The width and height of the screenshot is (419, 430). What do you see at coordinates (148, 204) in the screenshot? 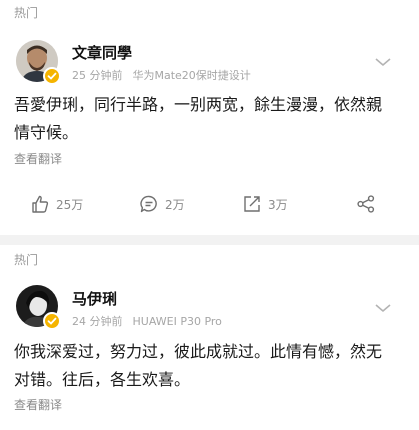
I see `comment-icon` at bounding box center [148, 204].